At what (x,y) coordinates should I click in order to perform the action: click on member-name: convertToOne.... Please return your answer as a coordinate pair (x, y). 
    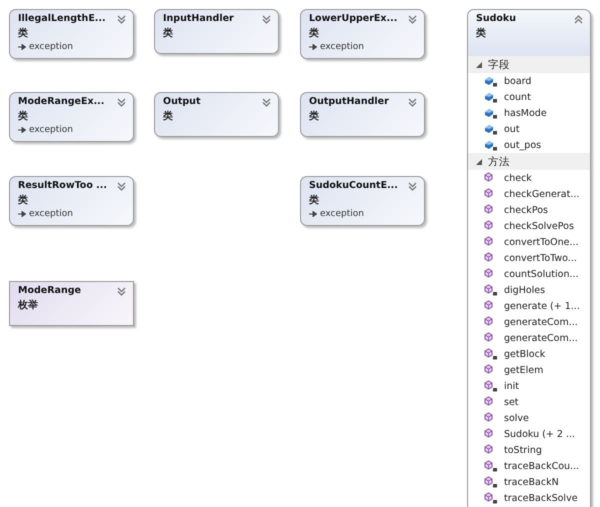
    Looking at the image, I should click on (541, 242).